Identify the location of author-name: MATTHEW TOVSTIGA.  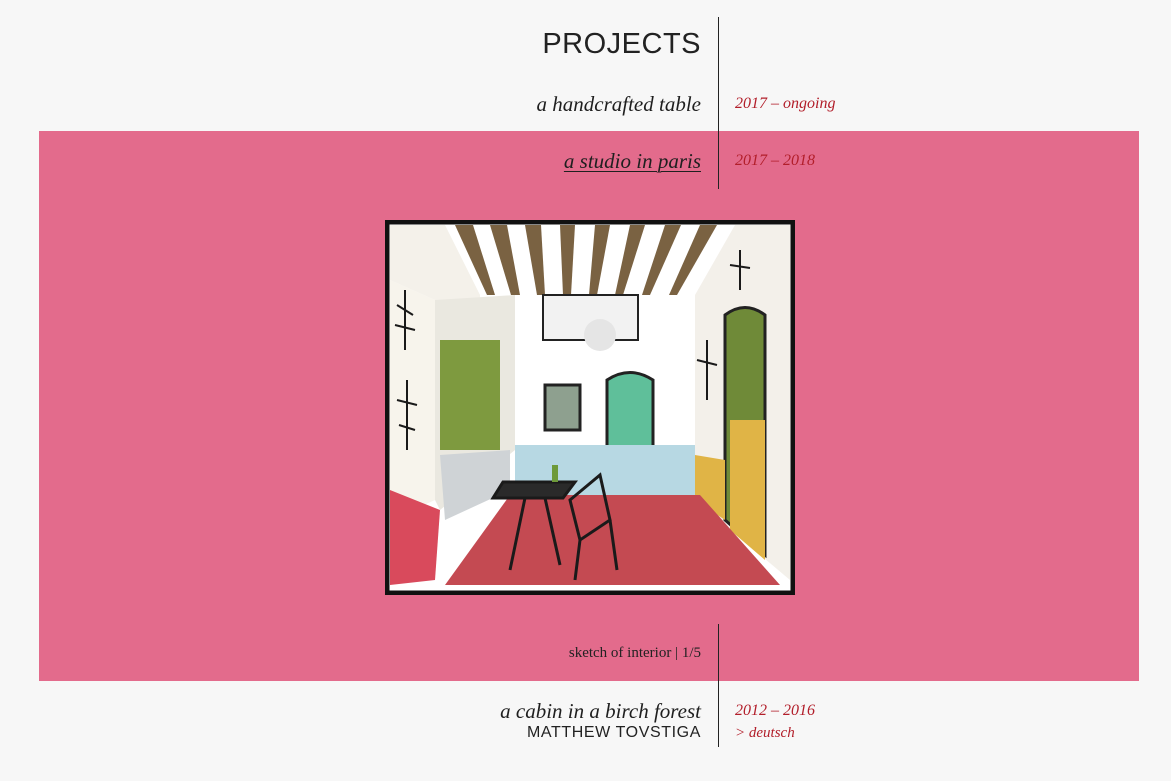
(614, 733).